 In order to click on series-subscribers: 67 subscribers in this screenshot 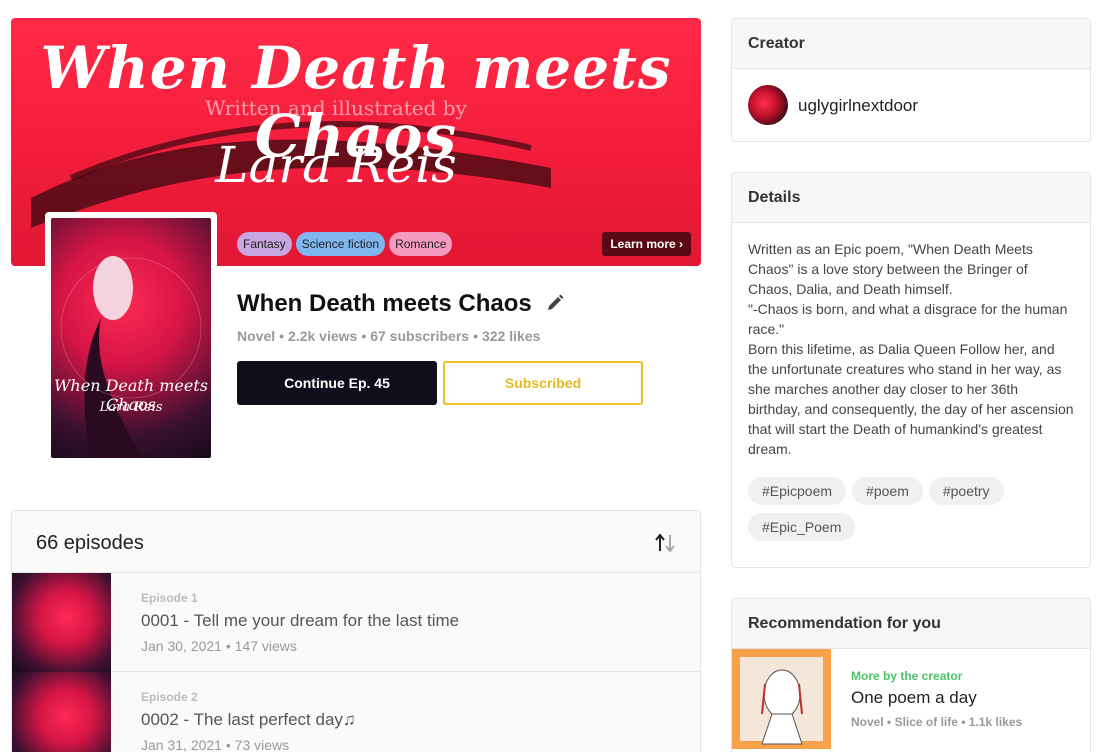, I will do `click(420, 336)`.